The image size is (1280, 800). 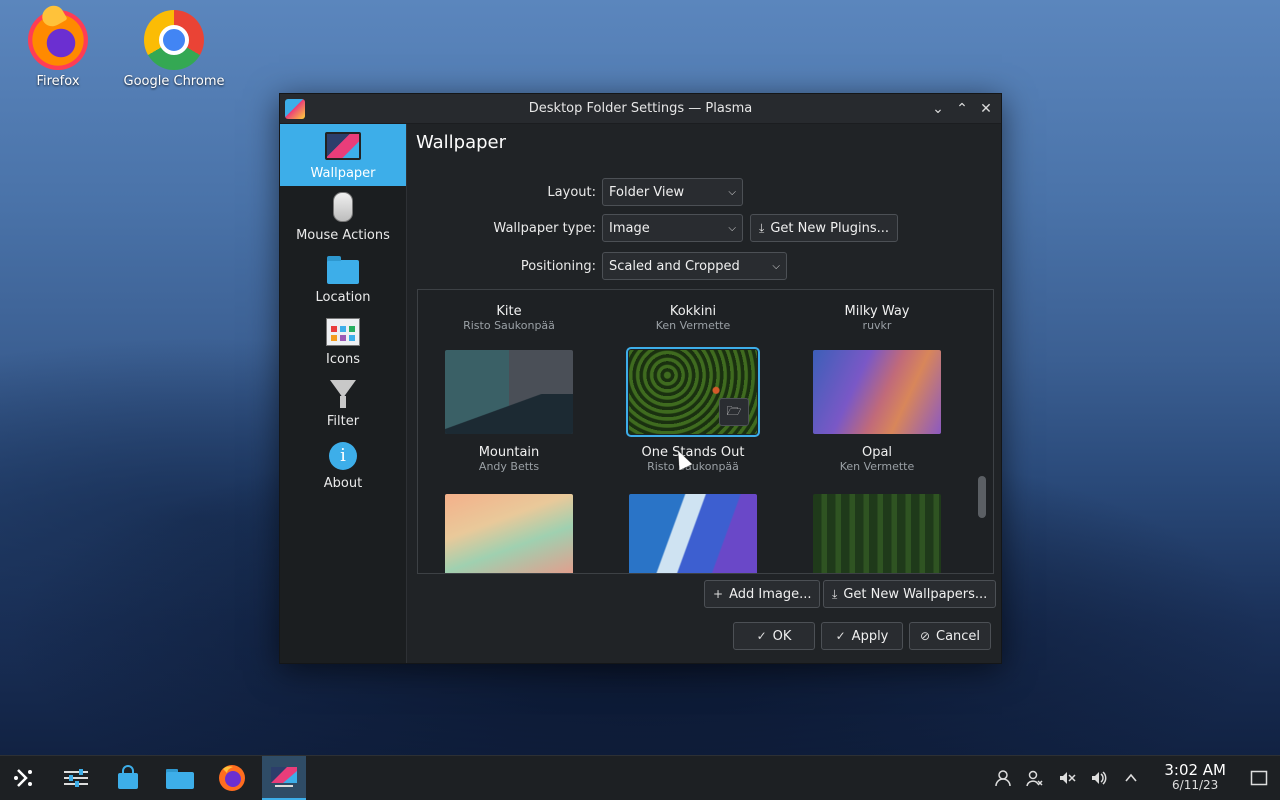 I want to click on sidebar-item-filter: Filter, so click(x=343, y=403).